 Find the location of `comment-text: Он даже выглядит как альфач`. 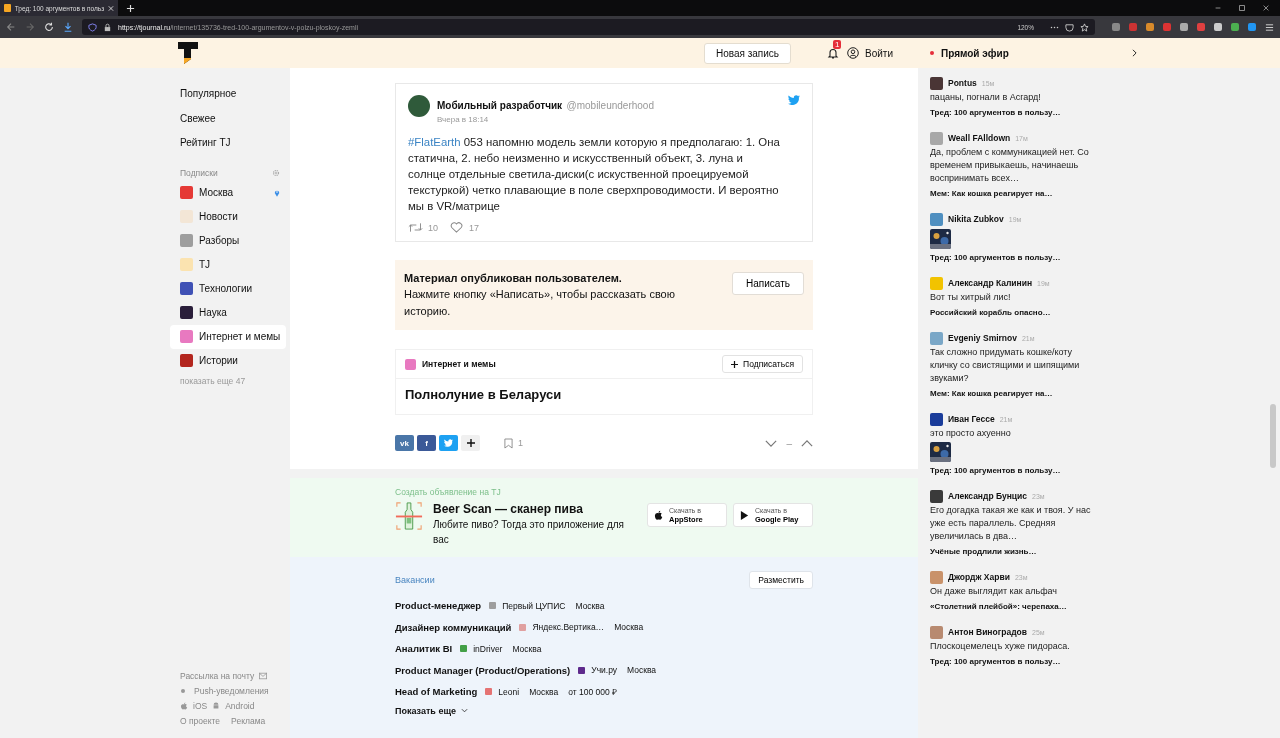

comment-text: Он даже выглядит как альфач is located at coordinates (1015, 591).